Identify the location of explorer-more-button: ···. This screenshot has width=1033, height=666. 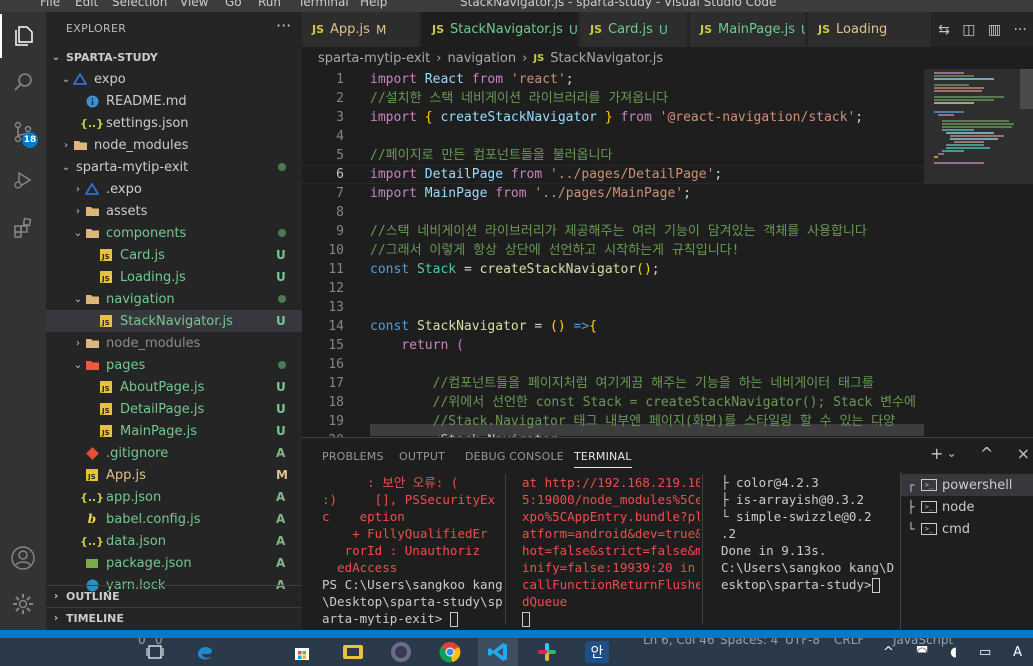
(283, 25).